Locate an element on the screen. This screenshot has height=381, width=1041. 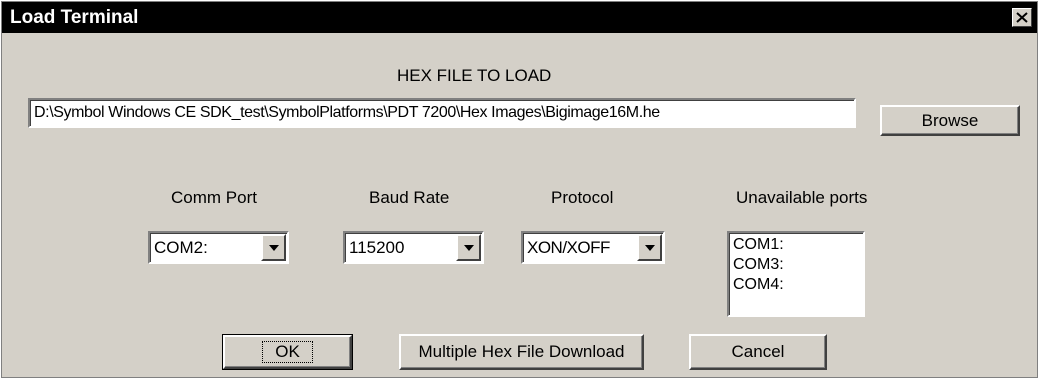
title-bar: Load Terminal is located at coordinates (519, 17).